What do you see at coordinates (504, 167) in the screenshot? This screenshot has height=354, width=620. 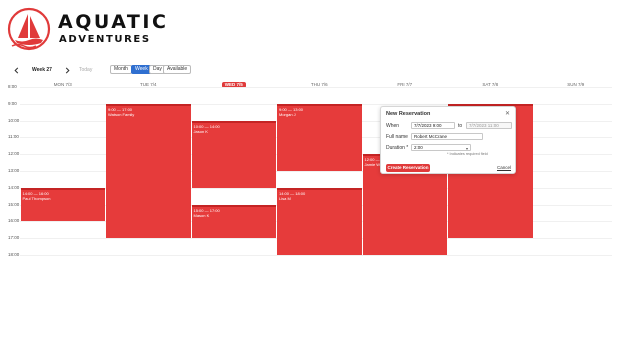 I see `cancel-link: Cancel` at bounding box center [504, 167].